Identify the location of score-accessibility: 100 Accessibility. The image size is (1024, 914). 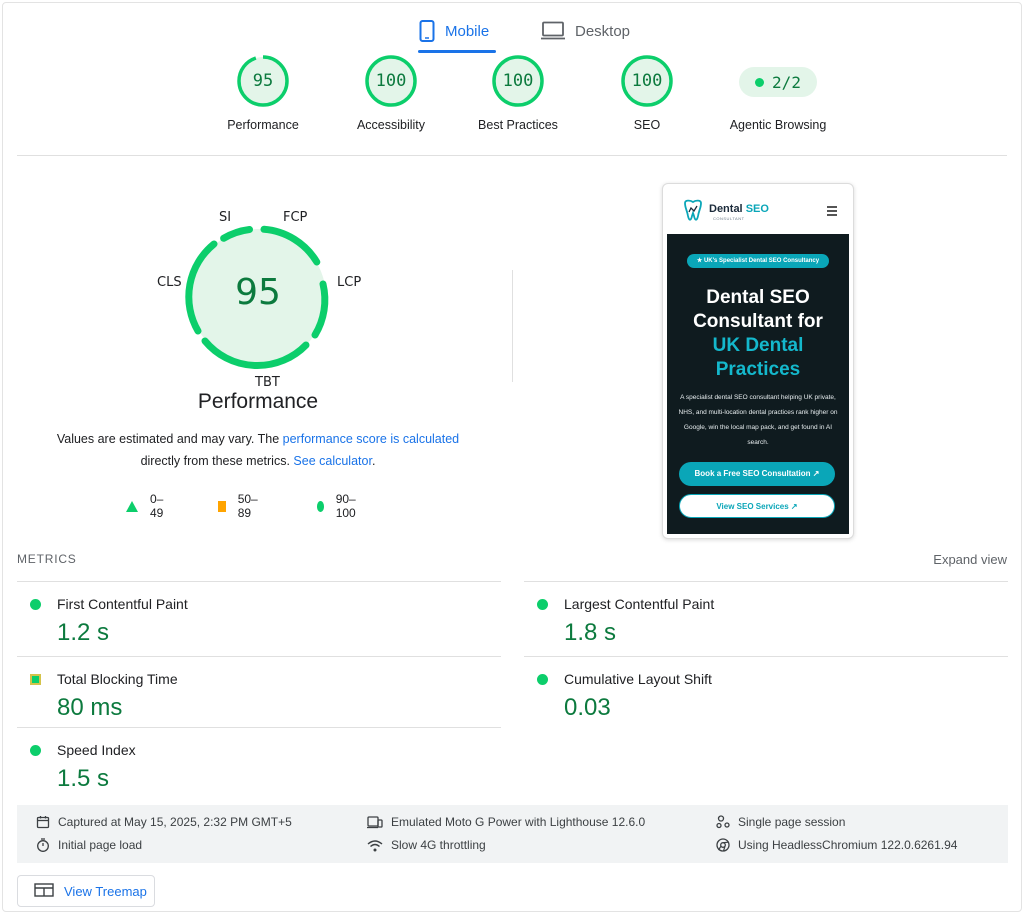
(391, 93).